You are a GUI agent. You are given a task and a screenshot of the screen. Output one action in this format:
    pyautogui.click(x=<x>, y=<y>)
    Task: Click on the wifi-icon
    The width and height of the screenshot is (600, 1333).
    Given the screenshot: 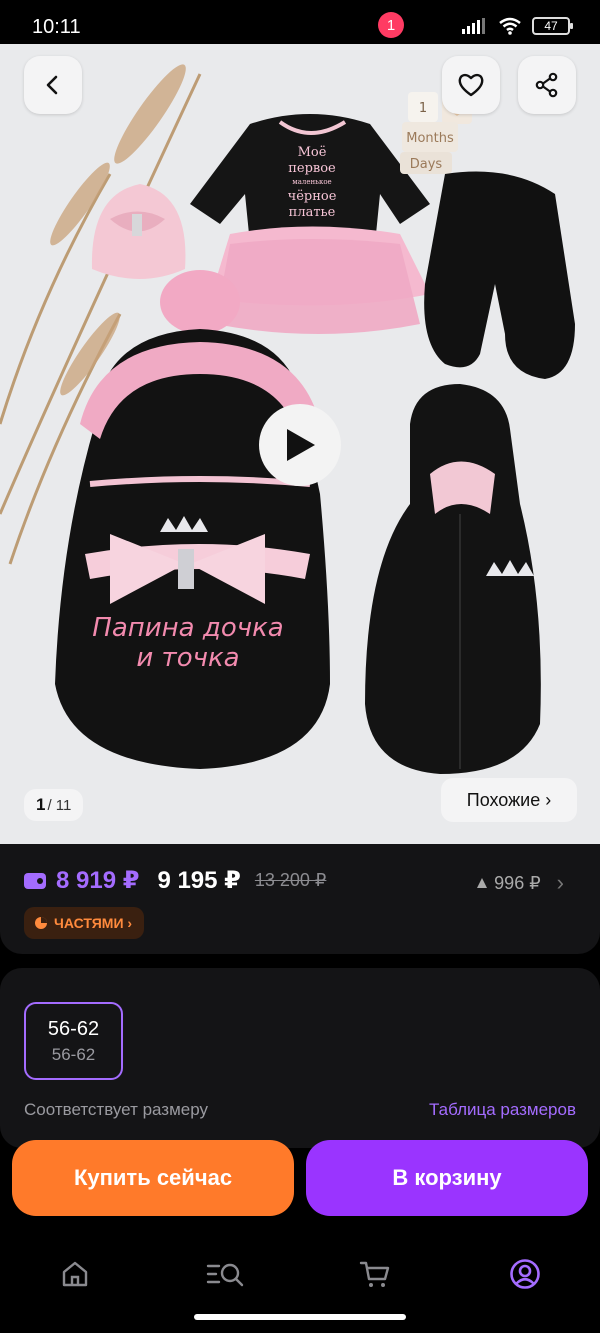 What is the action you would take?
    pyautogui.click(x=510, y=26)
    